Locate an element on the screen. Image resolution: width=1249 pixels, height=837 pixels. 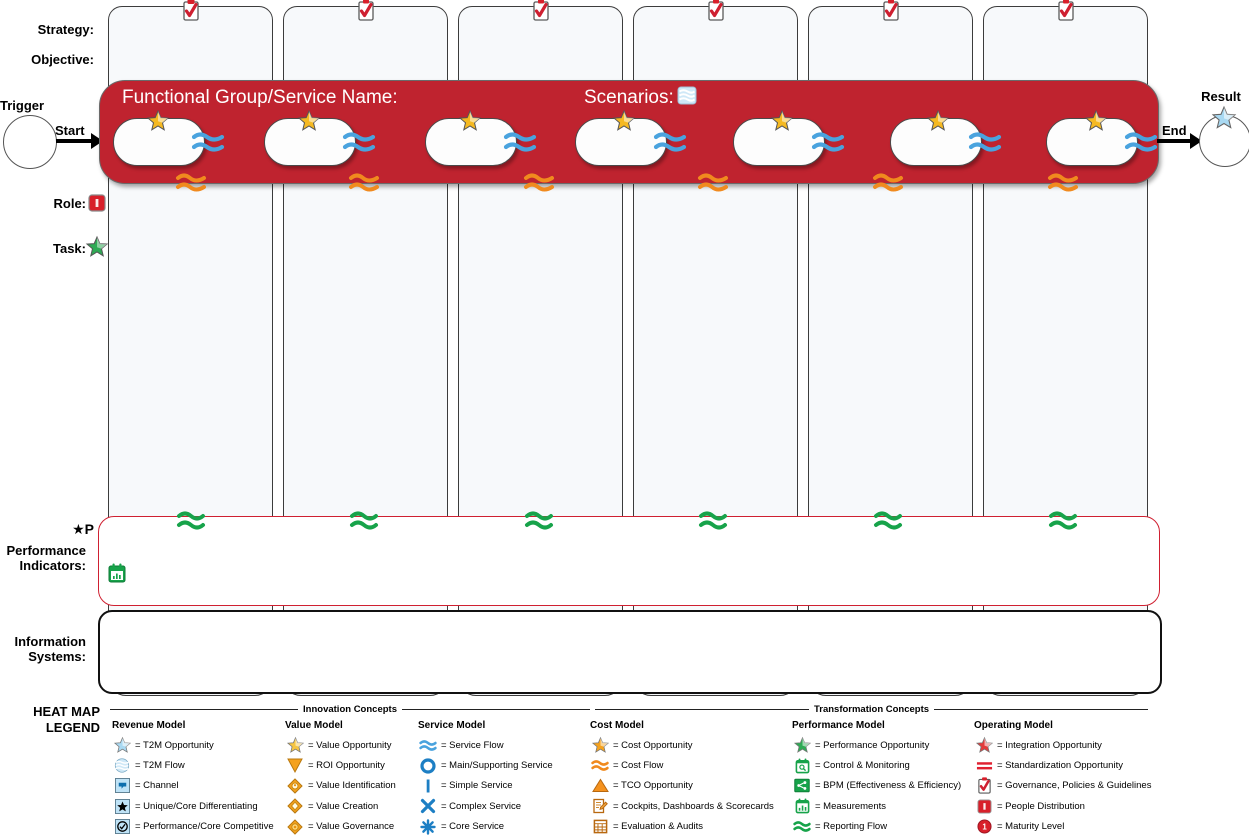
channel-icon is located at coordinates (122, 786).